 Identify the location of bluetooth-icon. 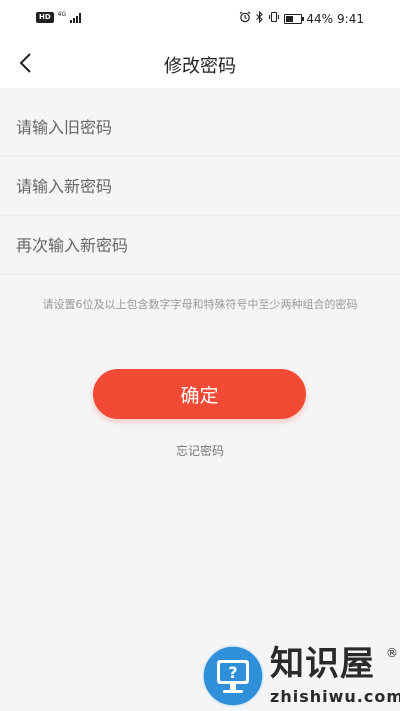
(259, 18).